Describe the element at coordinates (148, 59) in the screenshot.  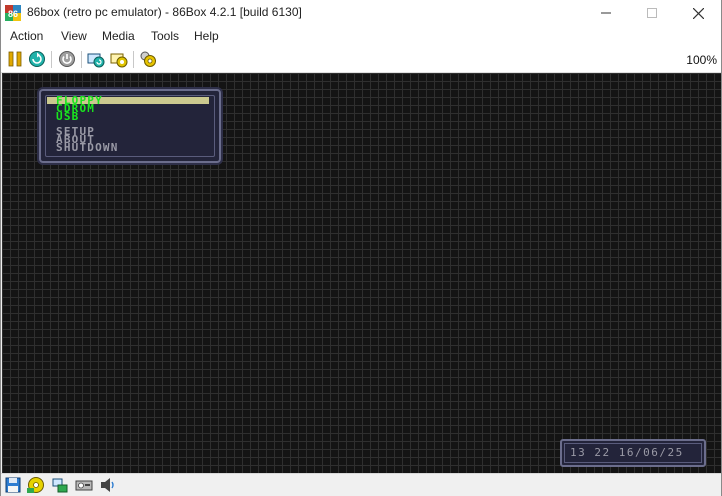
I see `settings-icon` at that location.